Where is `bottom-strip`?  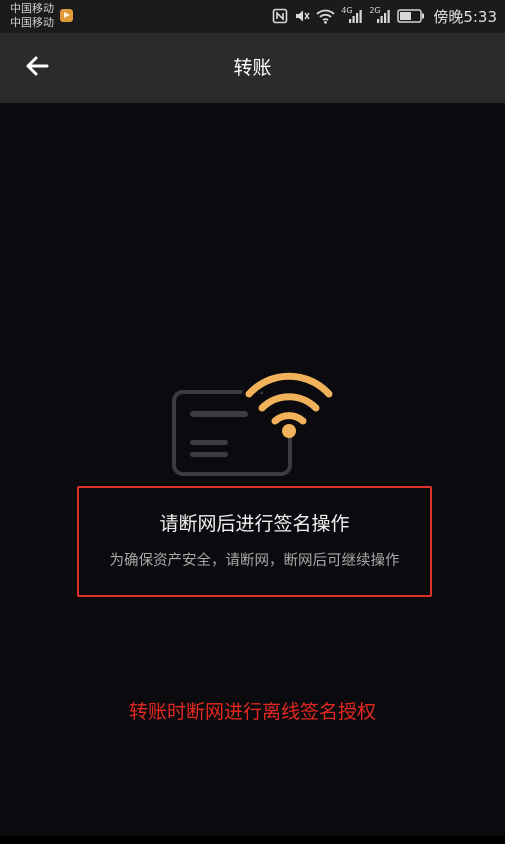 bottom-strip is located at coordinates (252, 840).